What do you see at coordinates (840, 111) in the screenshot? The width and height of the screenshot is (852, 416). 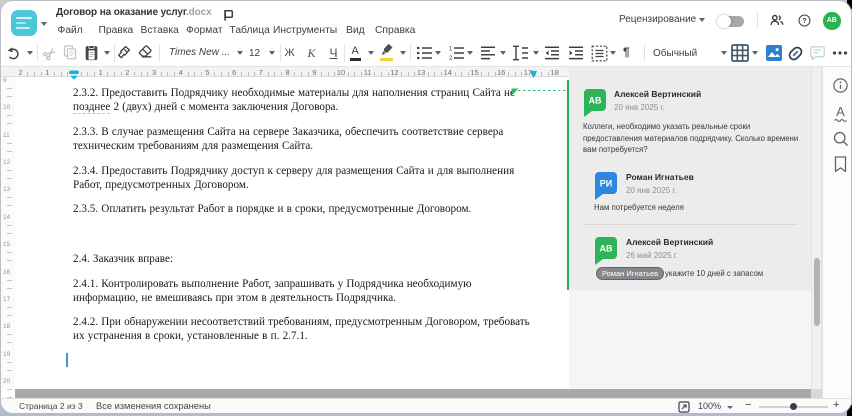 I see `svg-text: А` at bounding box center [840, 111].